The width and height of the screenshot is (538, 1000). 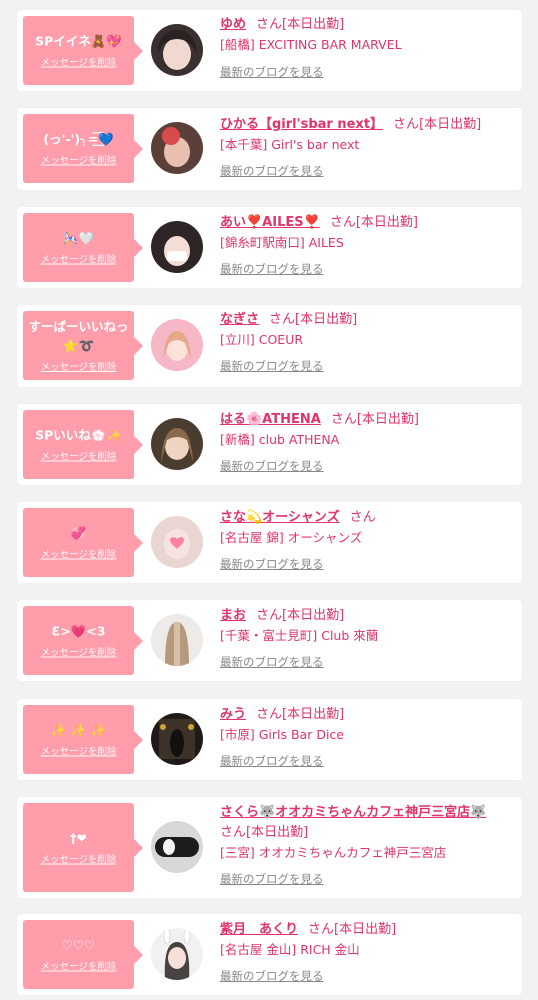 What do you see at coordinates (301, 124) in the screenshot?
I see `cast-name-link: ひかる【girl'sbar next】` at bounding box center [301, 124].